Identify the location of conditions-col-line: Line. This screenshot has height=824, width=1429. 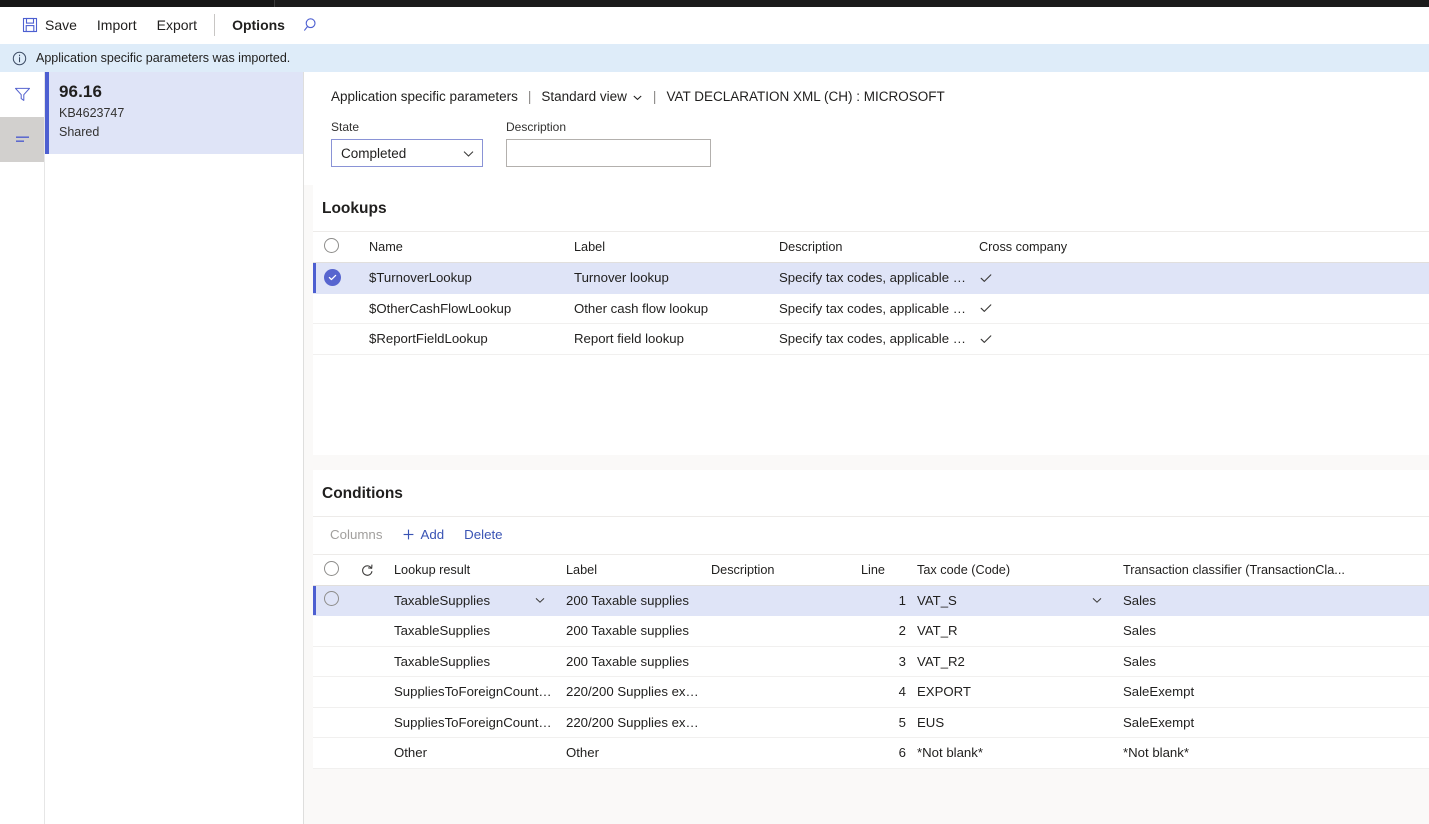
(878, 569).